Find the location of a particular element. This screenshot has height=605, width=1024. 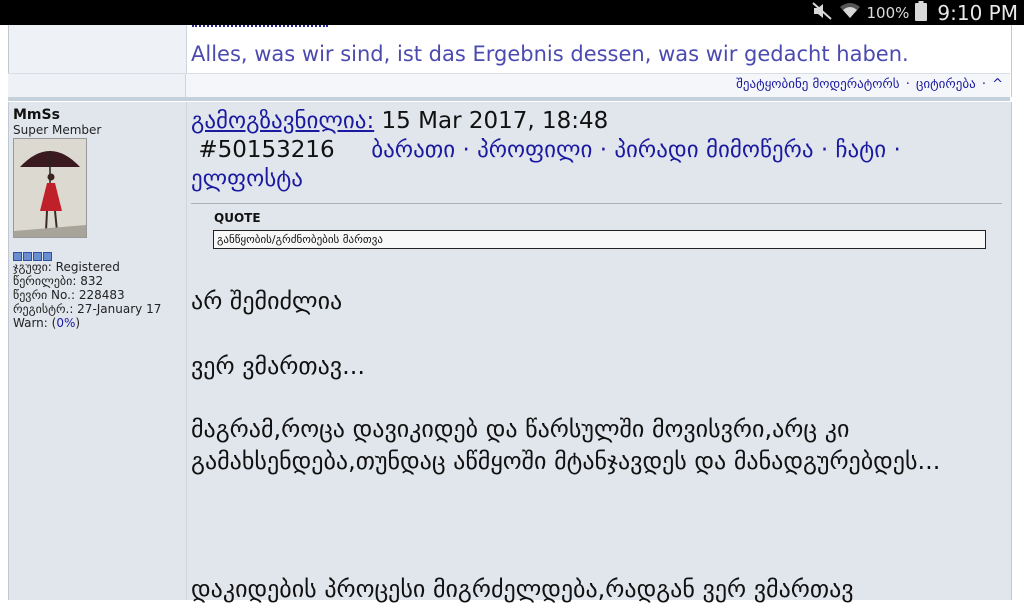

warn-level-link: 0% is located at coordinates (65, 323).